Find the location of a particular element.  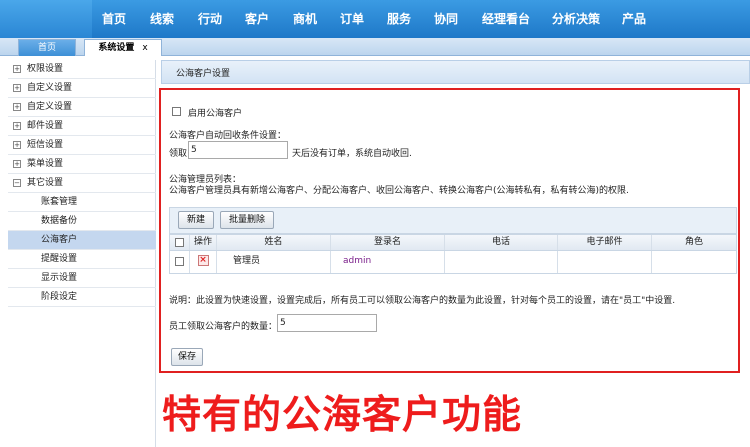

column-header-action: 操作 is located at coordinates (203, 242).